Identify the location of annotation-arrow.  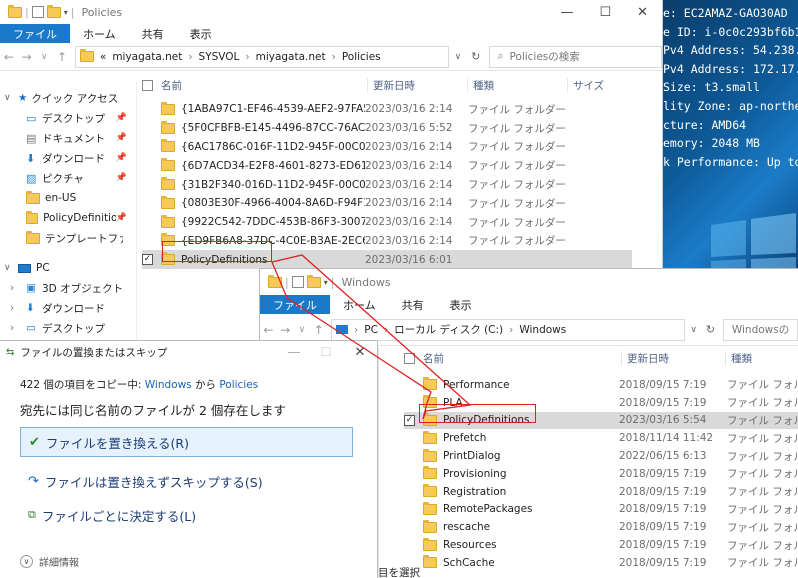
(371, 337).